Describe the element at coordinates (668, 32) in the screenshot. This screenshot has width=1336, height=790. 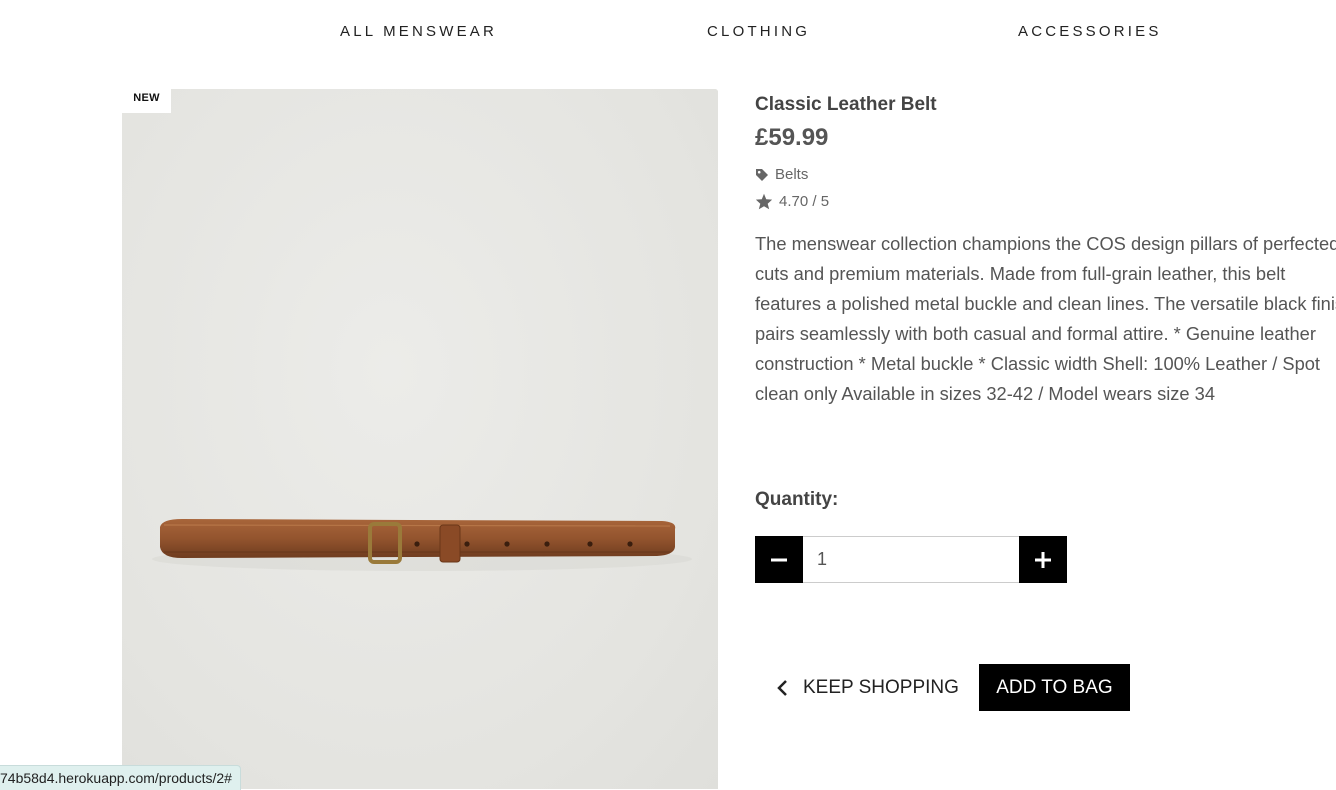
I see `main-nav: ALL MENSWEAR CLOTHING ACCESSORIES` at that location.